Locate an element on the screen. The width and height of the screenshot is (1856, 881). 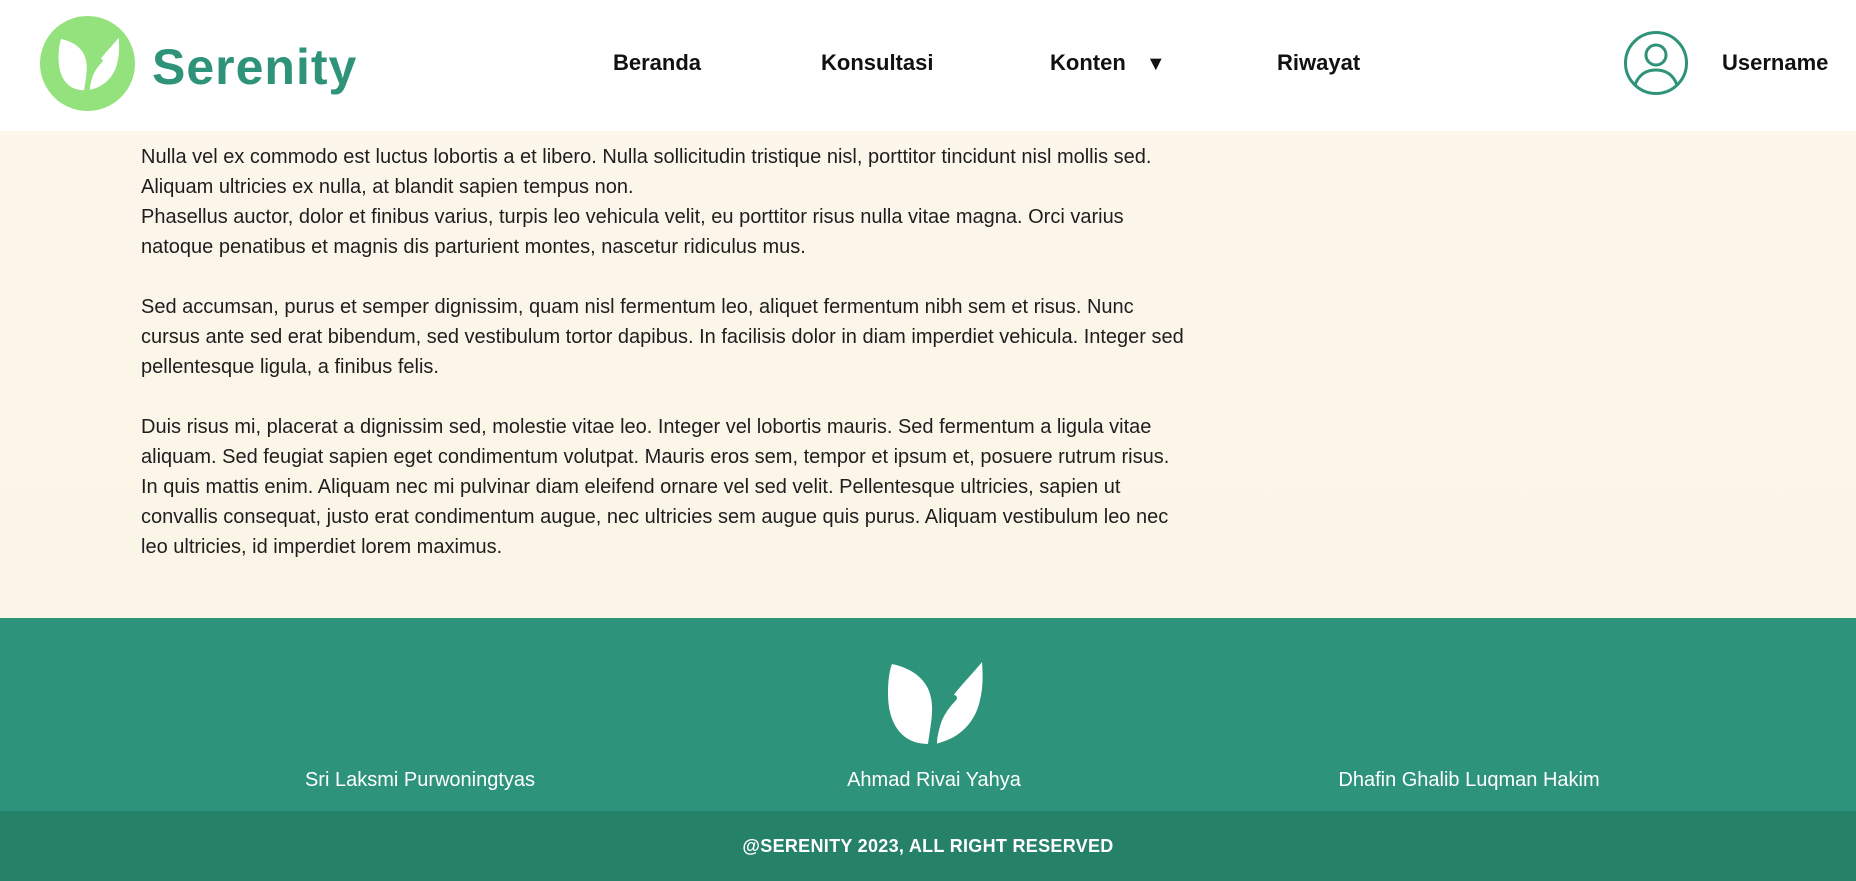
logo is located at coordinates (87, 63).